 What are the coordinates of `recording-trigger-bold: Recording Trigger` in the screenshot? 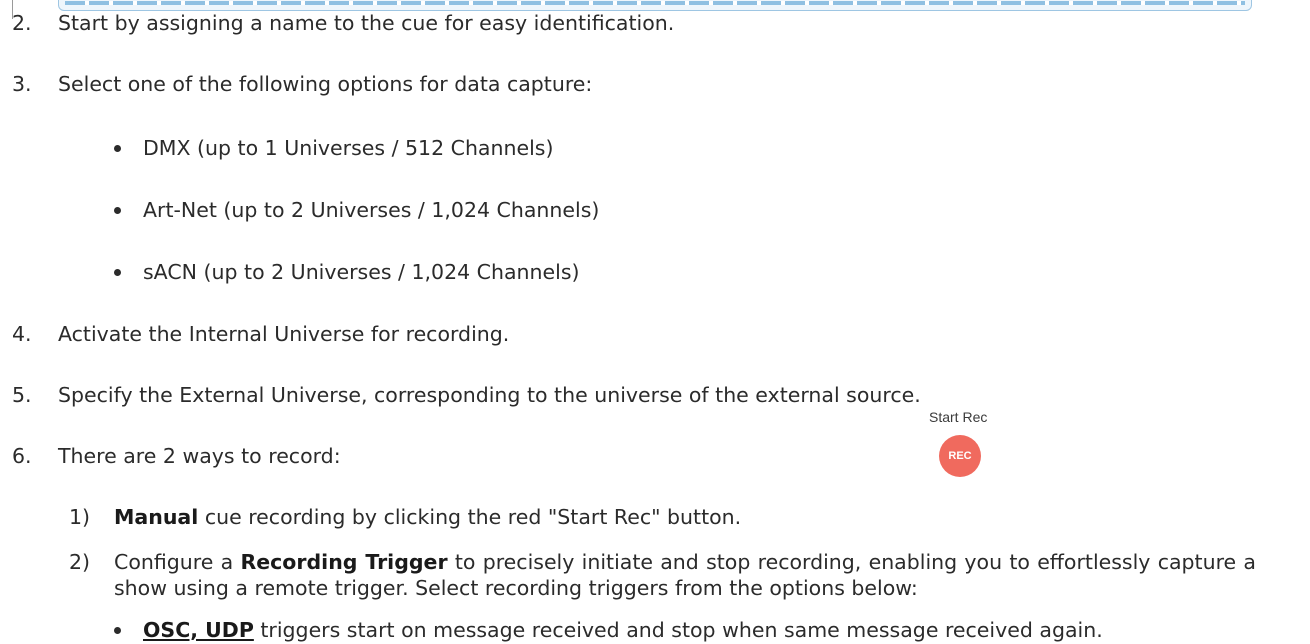 It's located at (344, 562).